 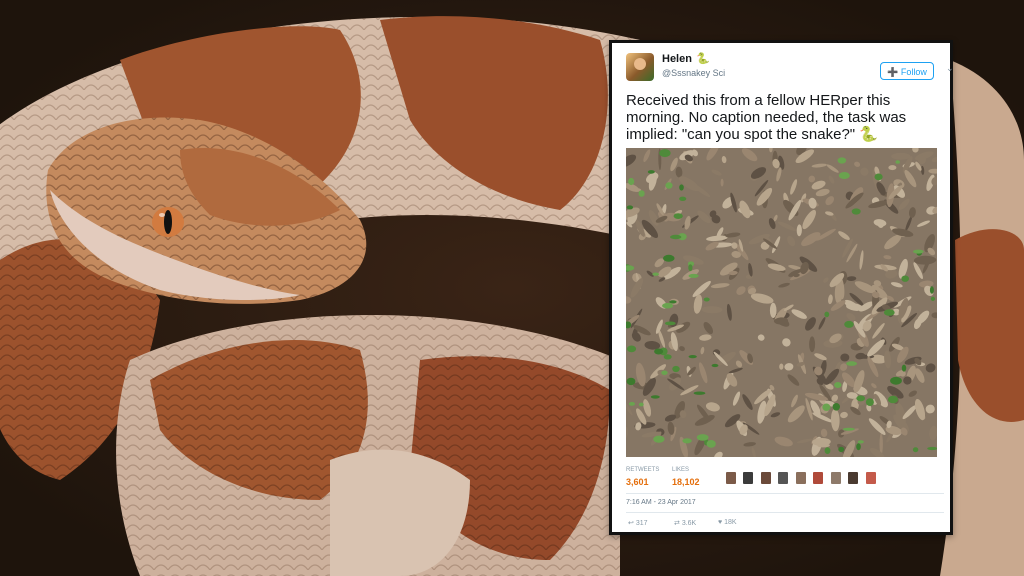 What do you see at coordinates (631, 523) in the screenshot?
I see `reply-icon: ↩` at bounding box center [631, 523].